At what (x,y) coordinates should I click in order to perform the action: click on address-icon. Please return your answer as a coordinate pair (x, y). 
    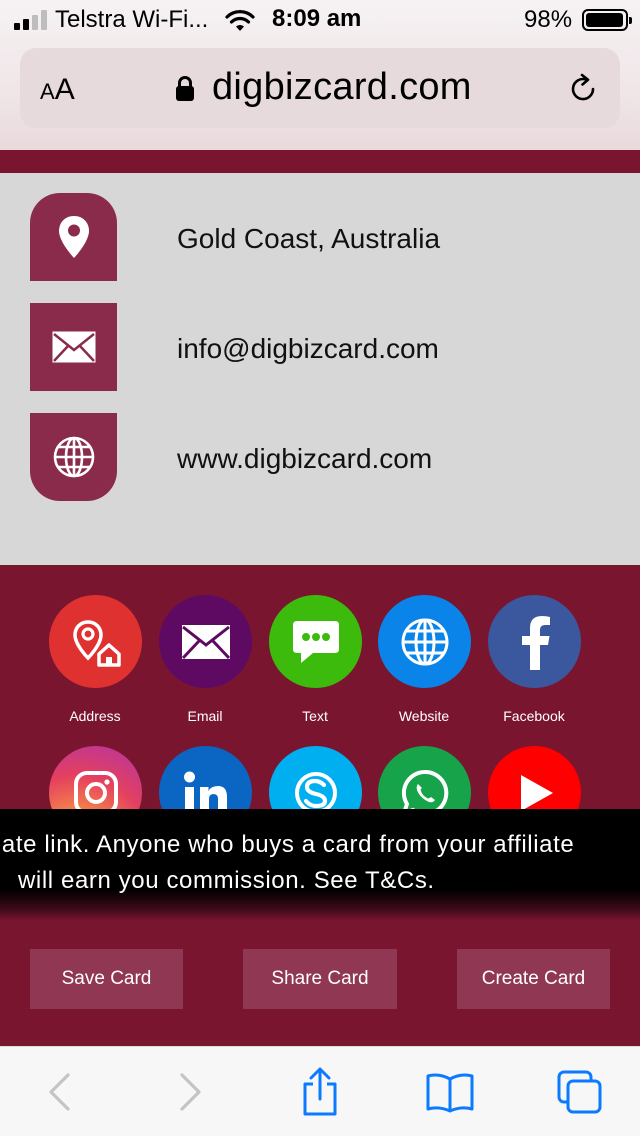
    Looking at the image, I should click on (96, 643).